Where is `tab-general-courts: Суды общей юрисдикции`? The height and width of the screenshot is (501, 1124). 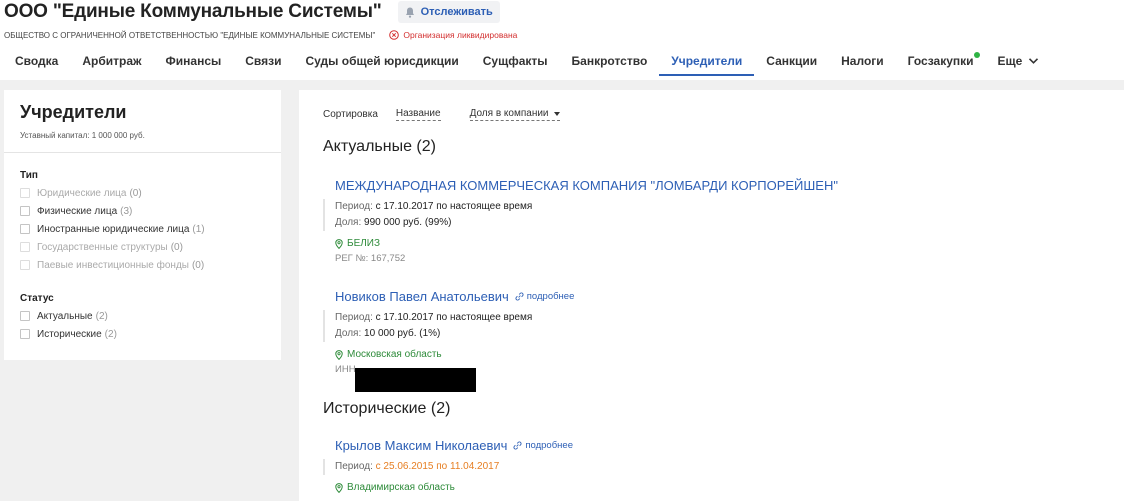
tab-general-courts: Суды общей юрисдикции is located at coordinates (382, 61).